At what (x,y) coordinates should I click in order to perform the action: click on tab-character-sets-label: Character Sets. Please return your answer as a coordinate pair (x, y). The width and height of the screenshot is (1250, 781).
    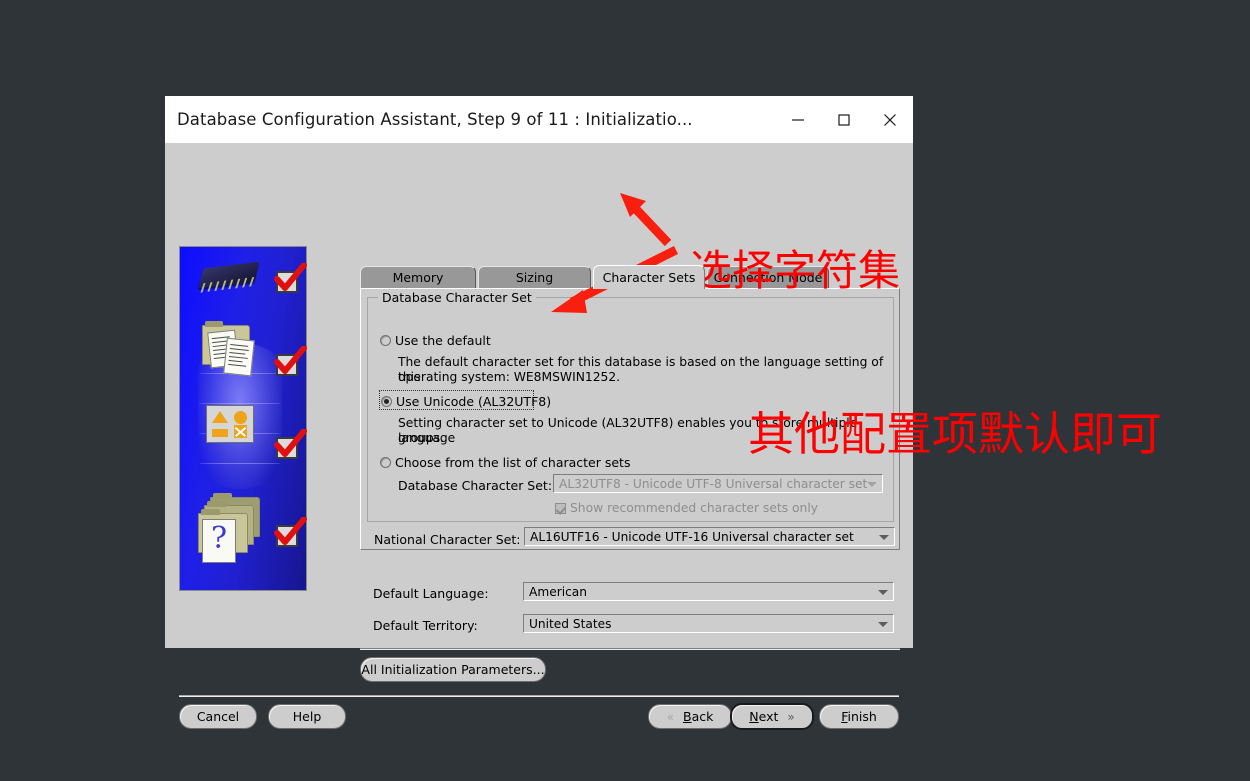
    Looking at the image, I should click on (649, 277).